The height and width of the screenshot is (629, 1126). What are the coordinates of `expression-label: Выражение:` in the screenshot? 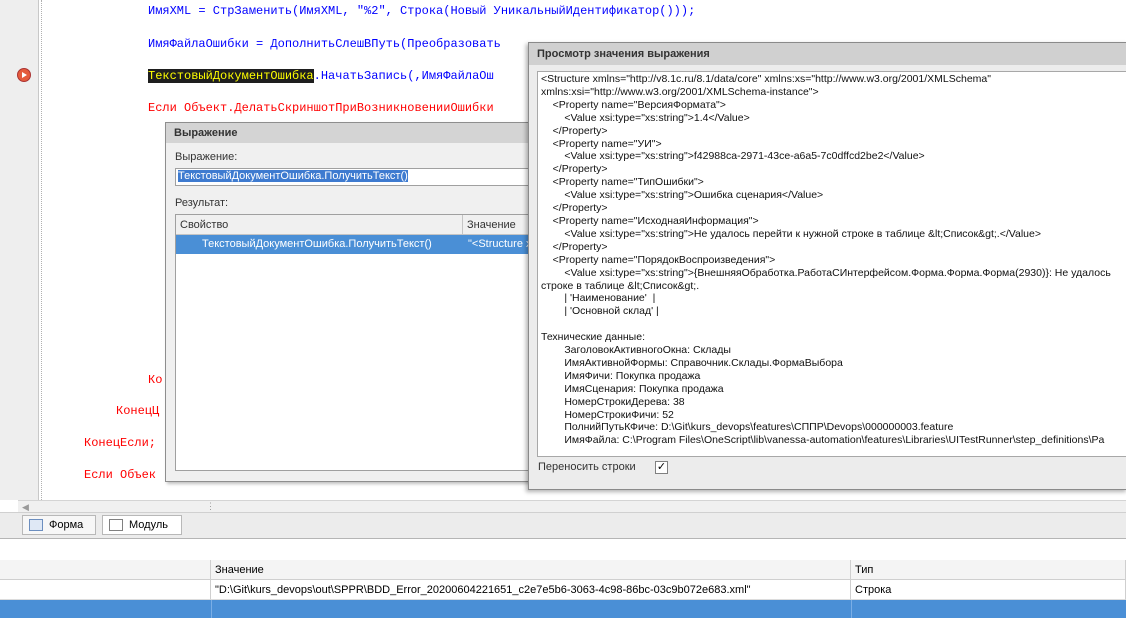 It's located at (206, 157).